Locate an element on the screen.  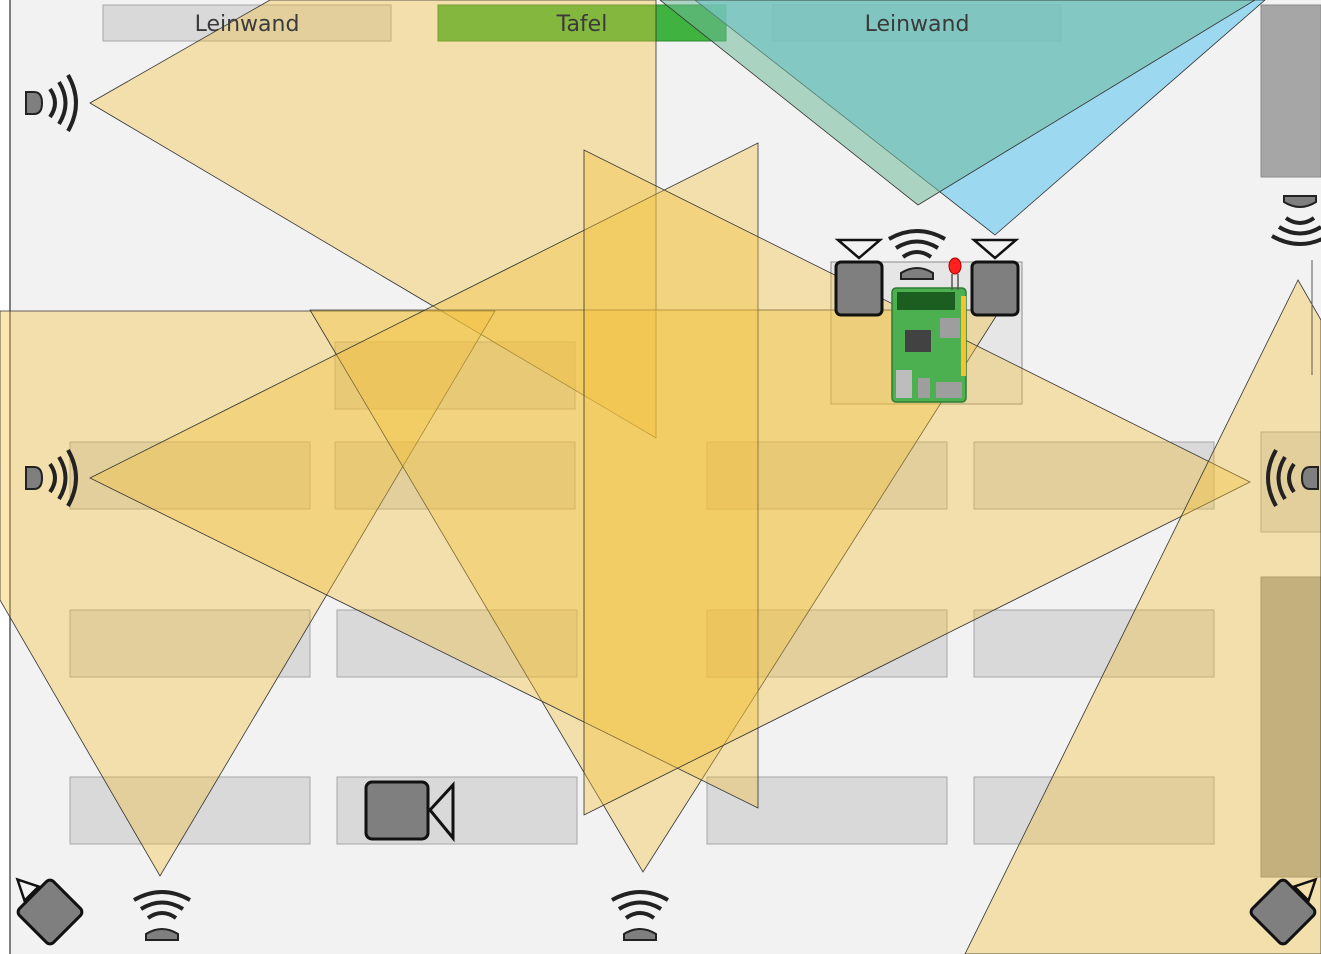
cabinet-top-right is located at coordinates (1290, 91).